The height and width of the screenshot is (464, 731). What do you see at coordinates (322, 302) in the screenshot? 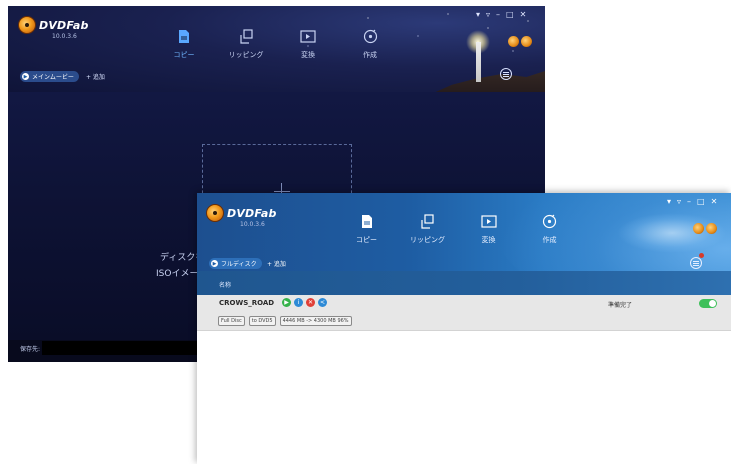
I see `share-icon: <` at bounding box center [322, 302].